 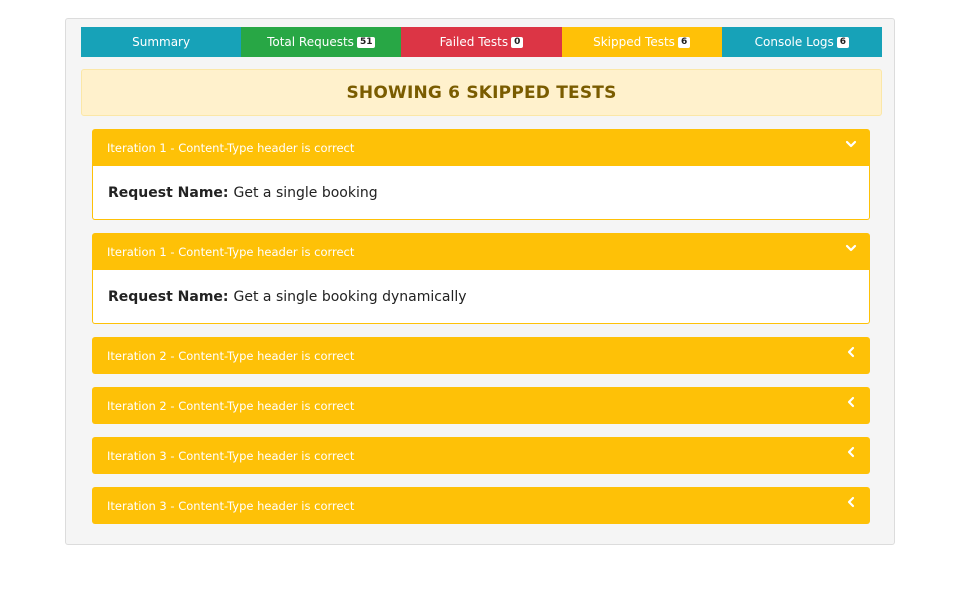 What do you see at coordinates (634, 42) in the screenshot?
I see `tab-label: Skipped Tests` at bounding box center [634, 42].